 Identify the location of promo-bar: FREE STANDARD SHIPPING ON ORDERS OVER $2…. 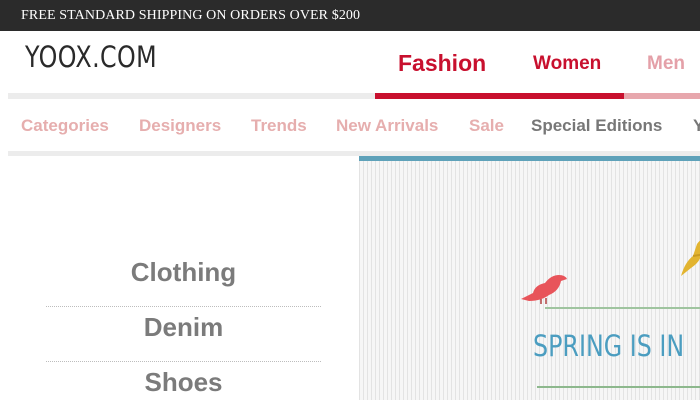
(350, 15).